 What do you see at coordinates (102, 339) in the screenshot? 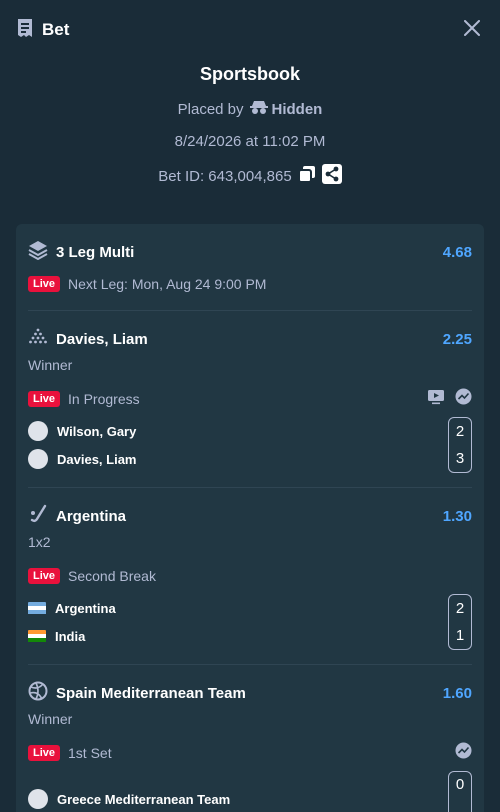
I see `leg-title: Davies, Liam` at bounding box center [102, 339].